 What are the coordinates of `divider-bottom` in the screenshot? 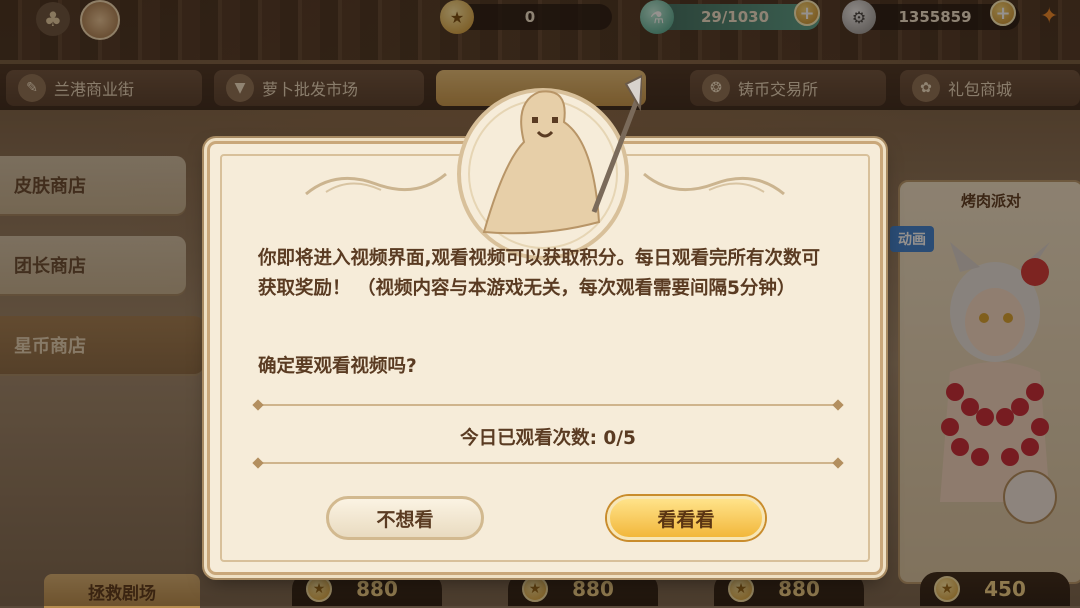 It's located at (548, 463).